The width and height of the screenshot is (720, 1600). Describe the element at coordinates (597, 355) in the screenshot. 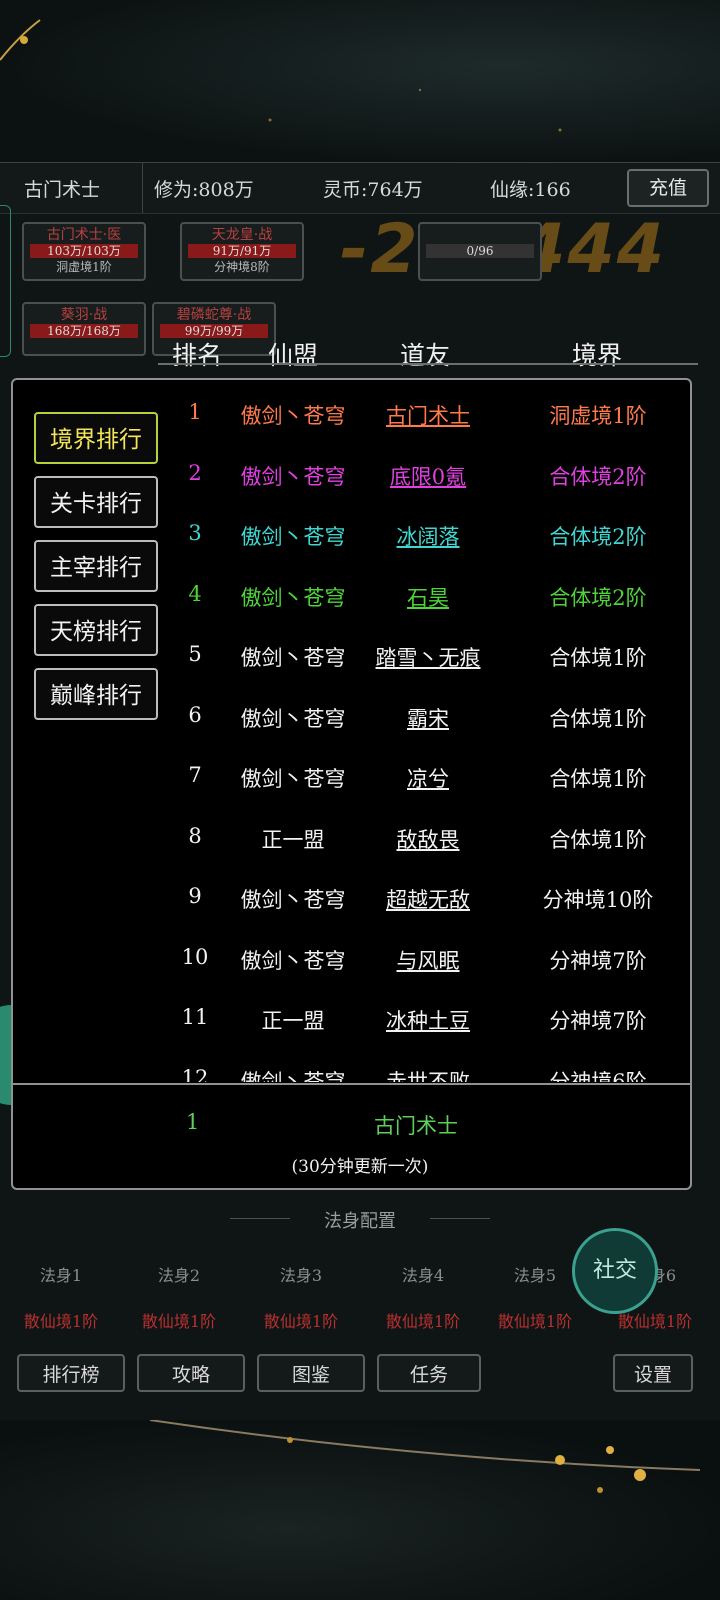

I see `header-realm: 境界` at that location.